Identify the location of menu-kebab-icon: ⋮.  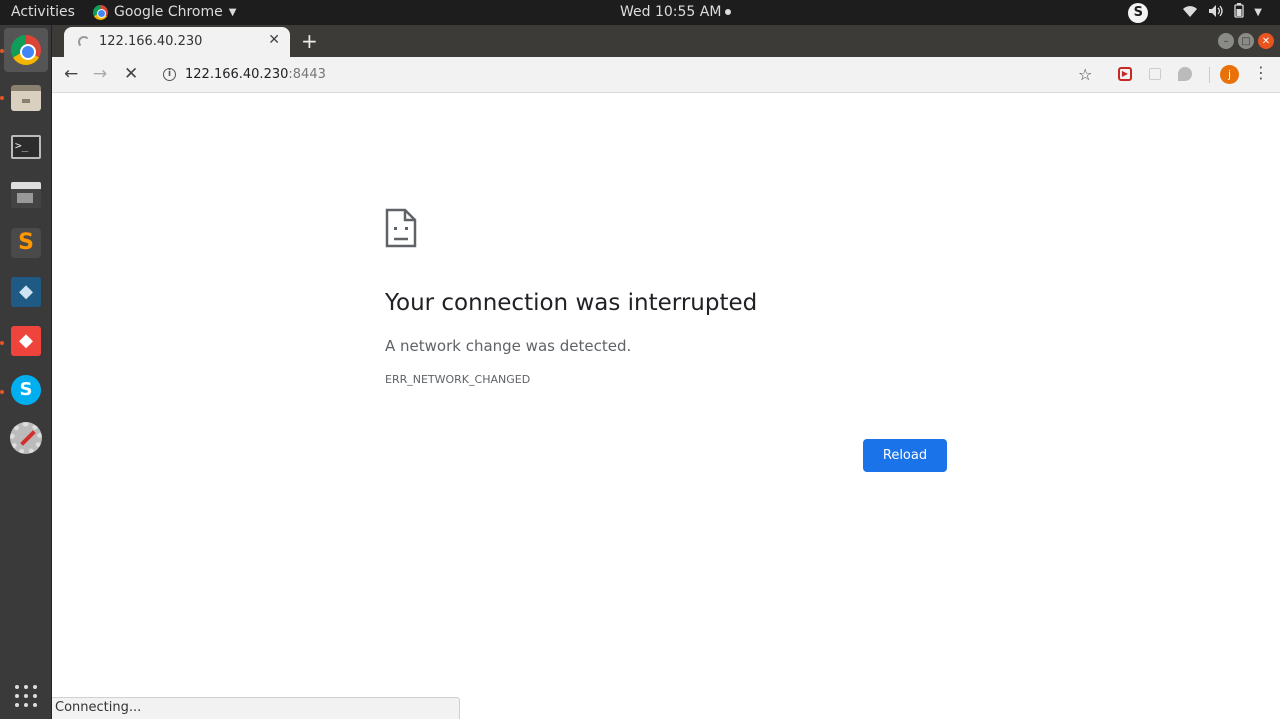
(1261, 72).